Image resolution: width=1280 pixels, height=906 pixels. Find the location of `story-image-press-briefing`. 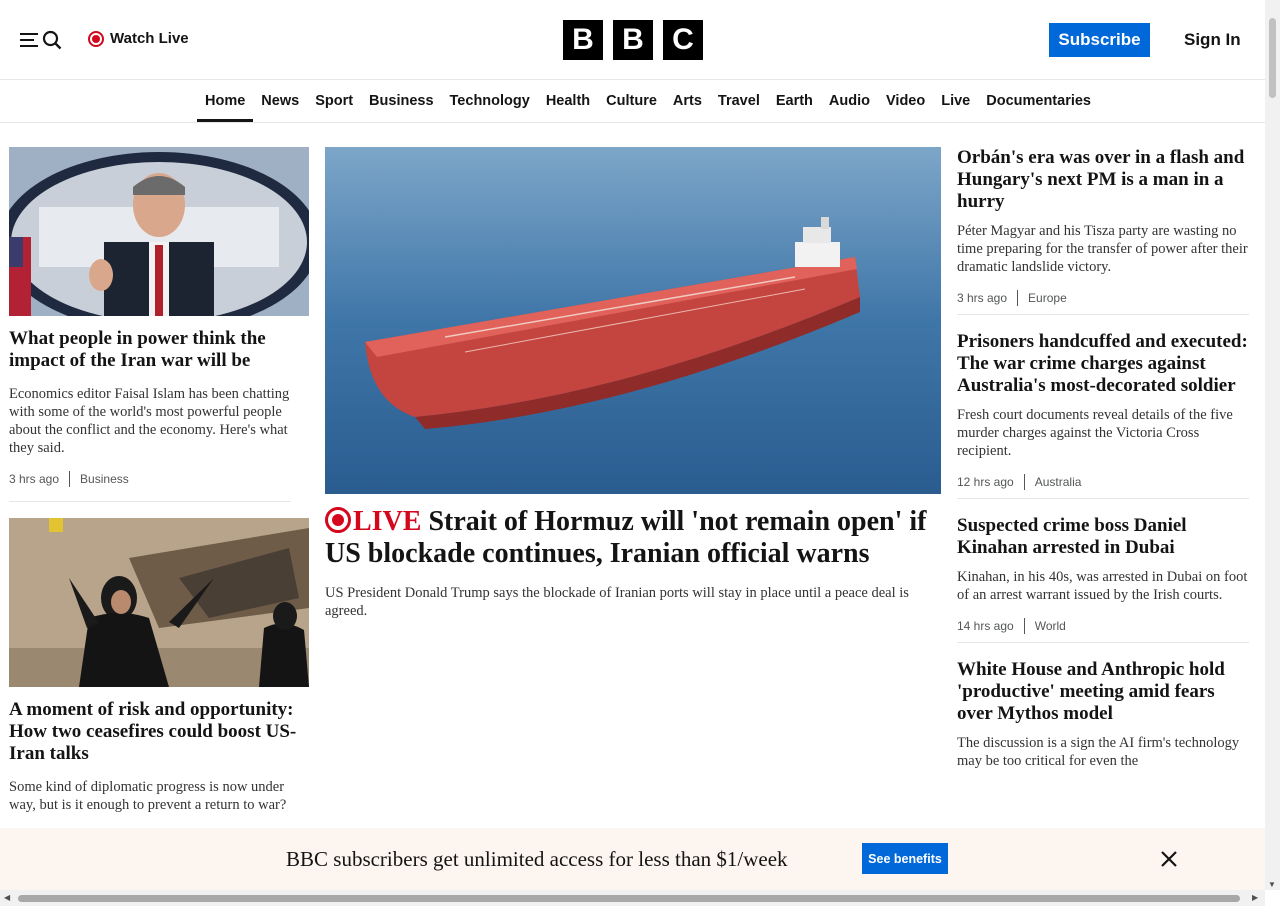

story-image-press-briefing is located at coordinates (159, 231).